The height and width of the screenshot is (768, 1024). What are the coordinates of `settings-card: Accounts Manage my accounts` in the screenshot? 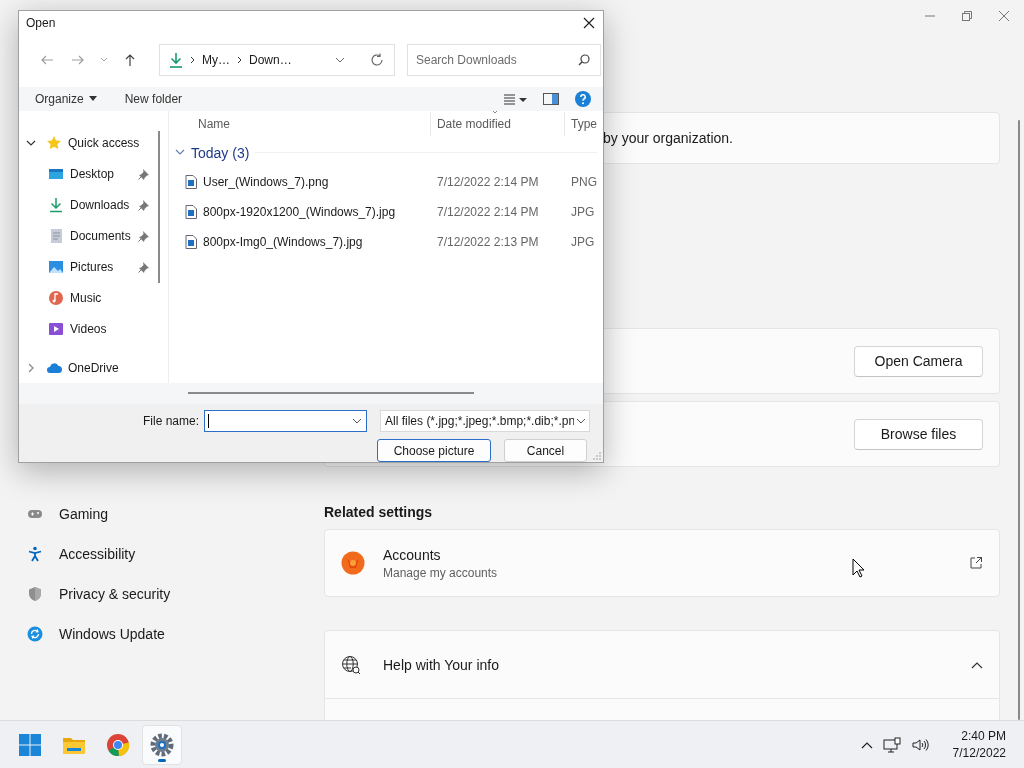 It's located at (662, 563).